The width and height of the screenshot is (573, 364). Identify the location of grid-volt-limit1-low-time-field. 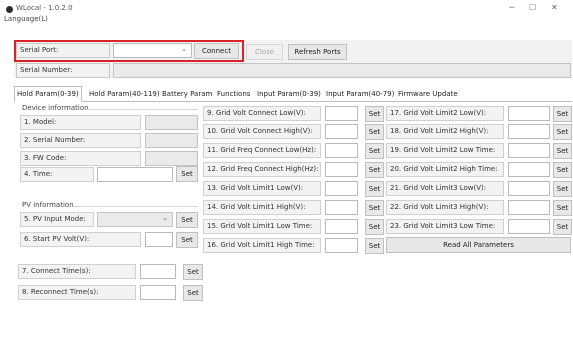
(341, 226).